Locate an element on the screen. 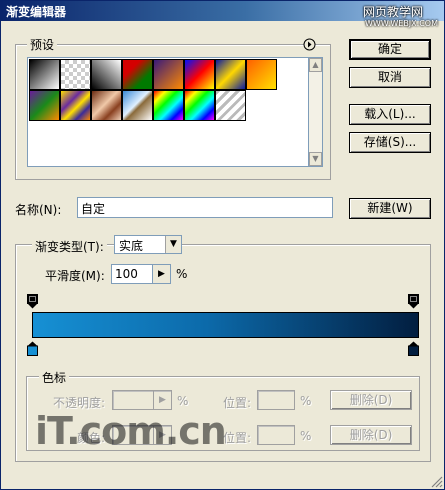 This screenshot has height=490, width=445. title-bar: 渐变编辑器 网页教学网 WWW.WEBJX.COM is located at coordinates (222, 14).